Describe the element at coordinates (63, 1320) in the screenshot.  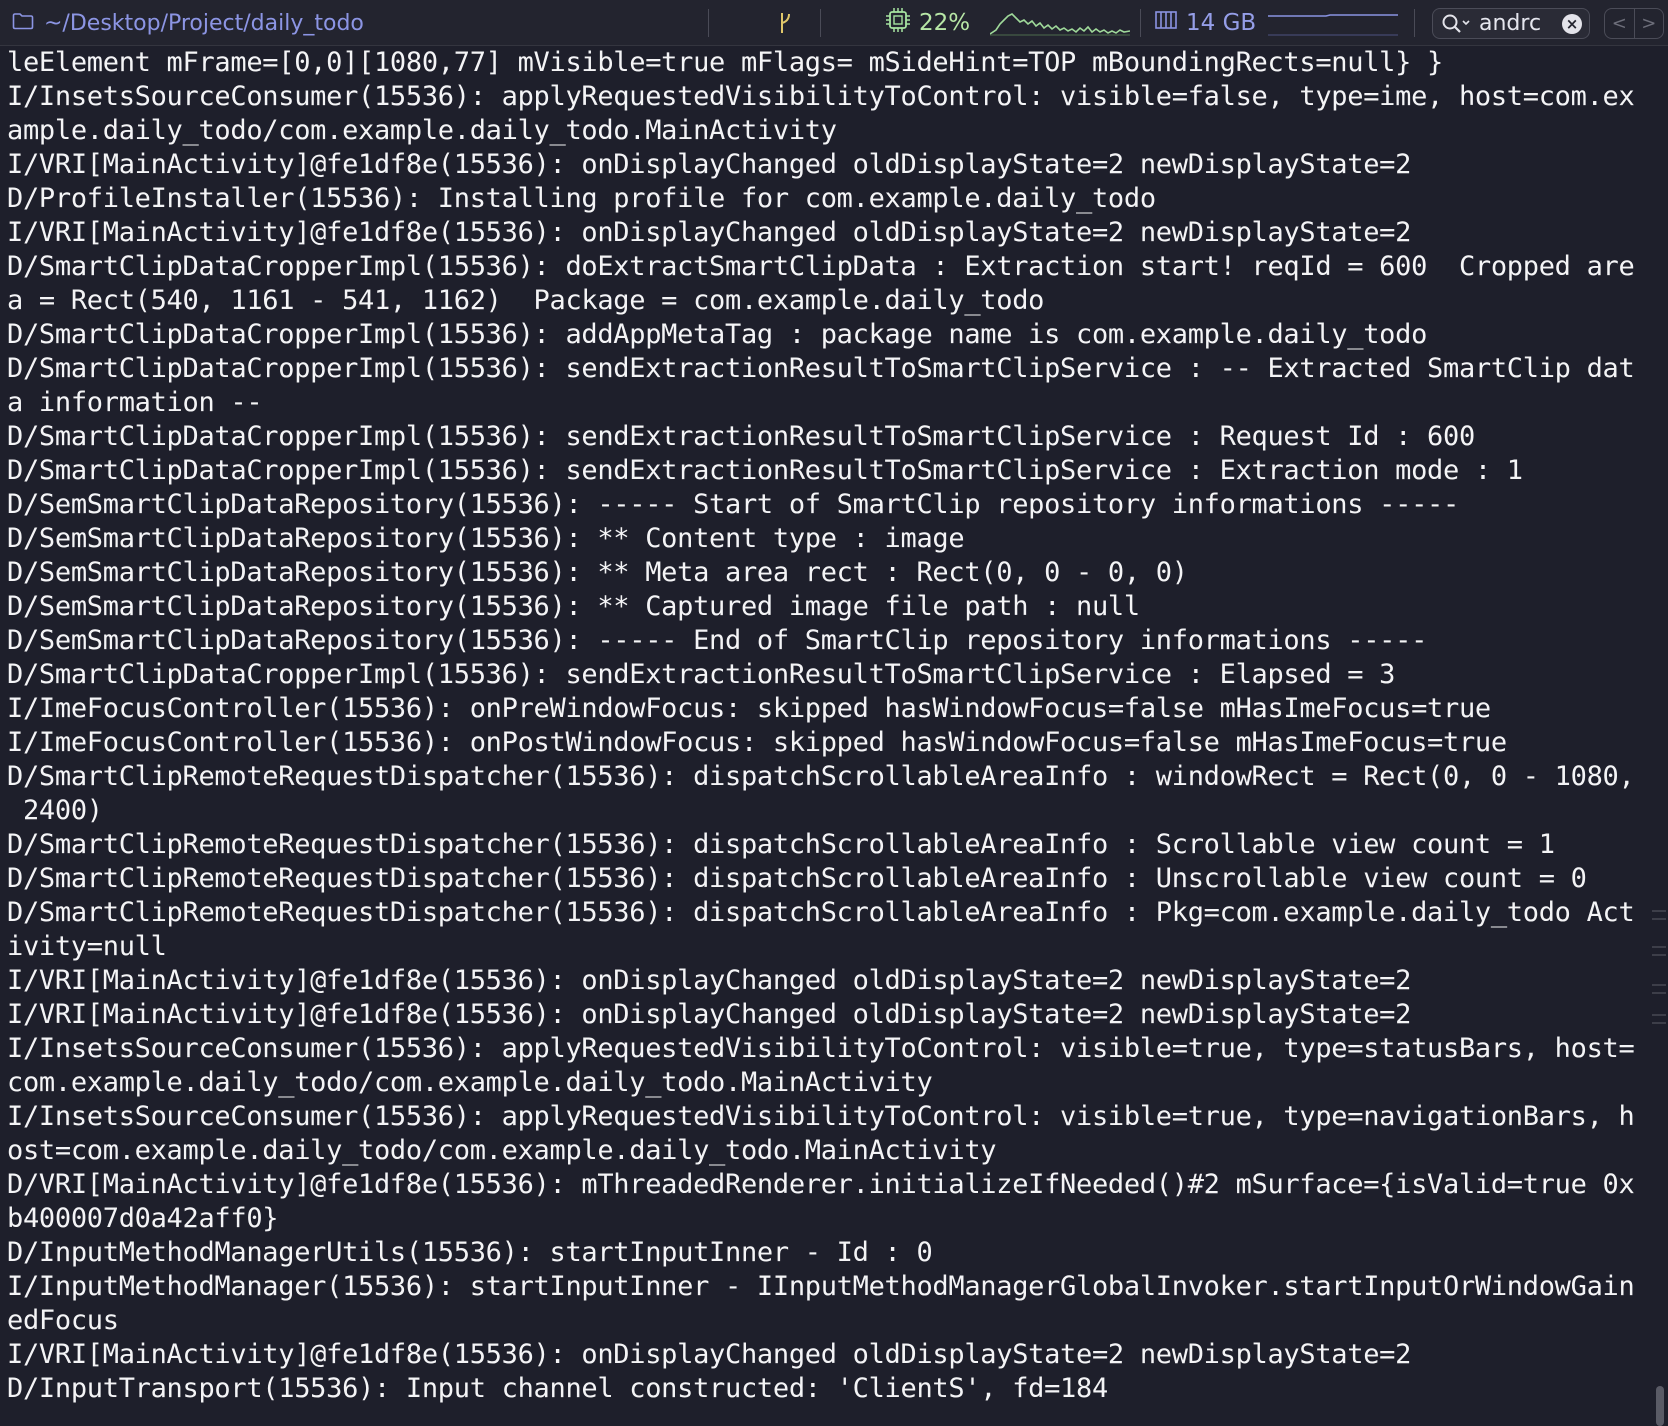
I see `log-line: edFocus` at that location.